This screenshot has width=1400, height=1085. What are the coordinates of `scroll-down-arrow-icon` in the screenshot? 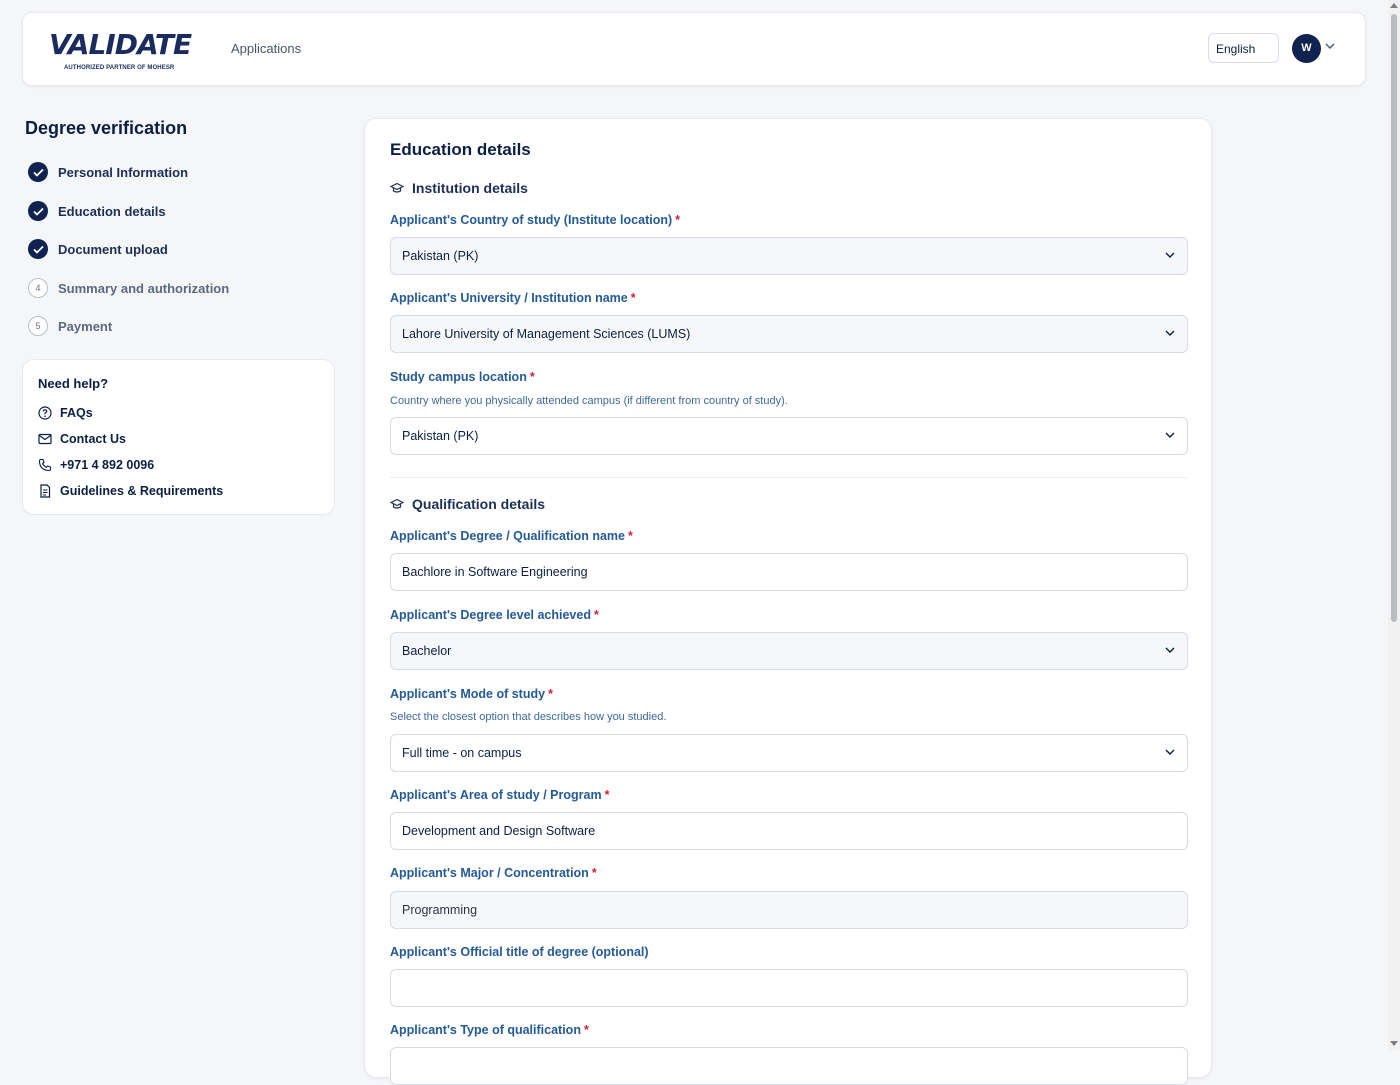 It's located at (1394, 1043).